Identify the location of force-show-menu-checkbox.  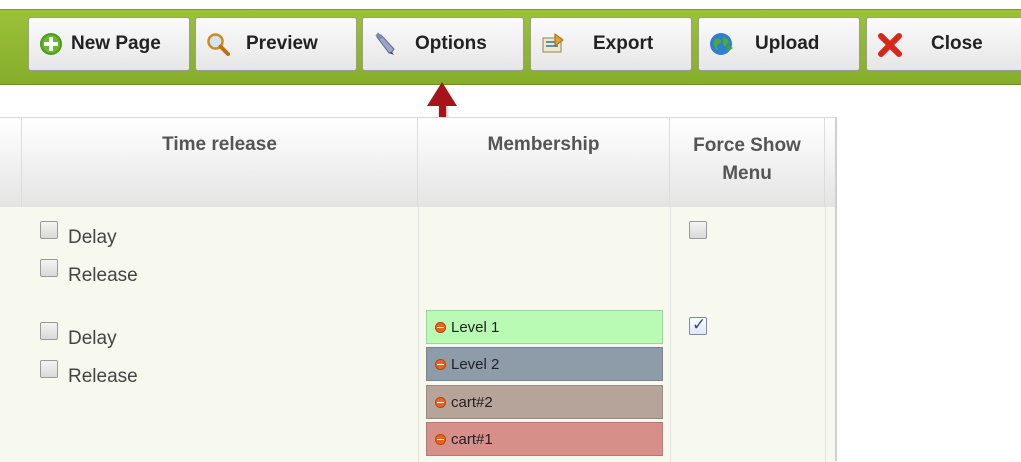
(698, 230).